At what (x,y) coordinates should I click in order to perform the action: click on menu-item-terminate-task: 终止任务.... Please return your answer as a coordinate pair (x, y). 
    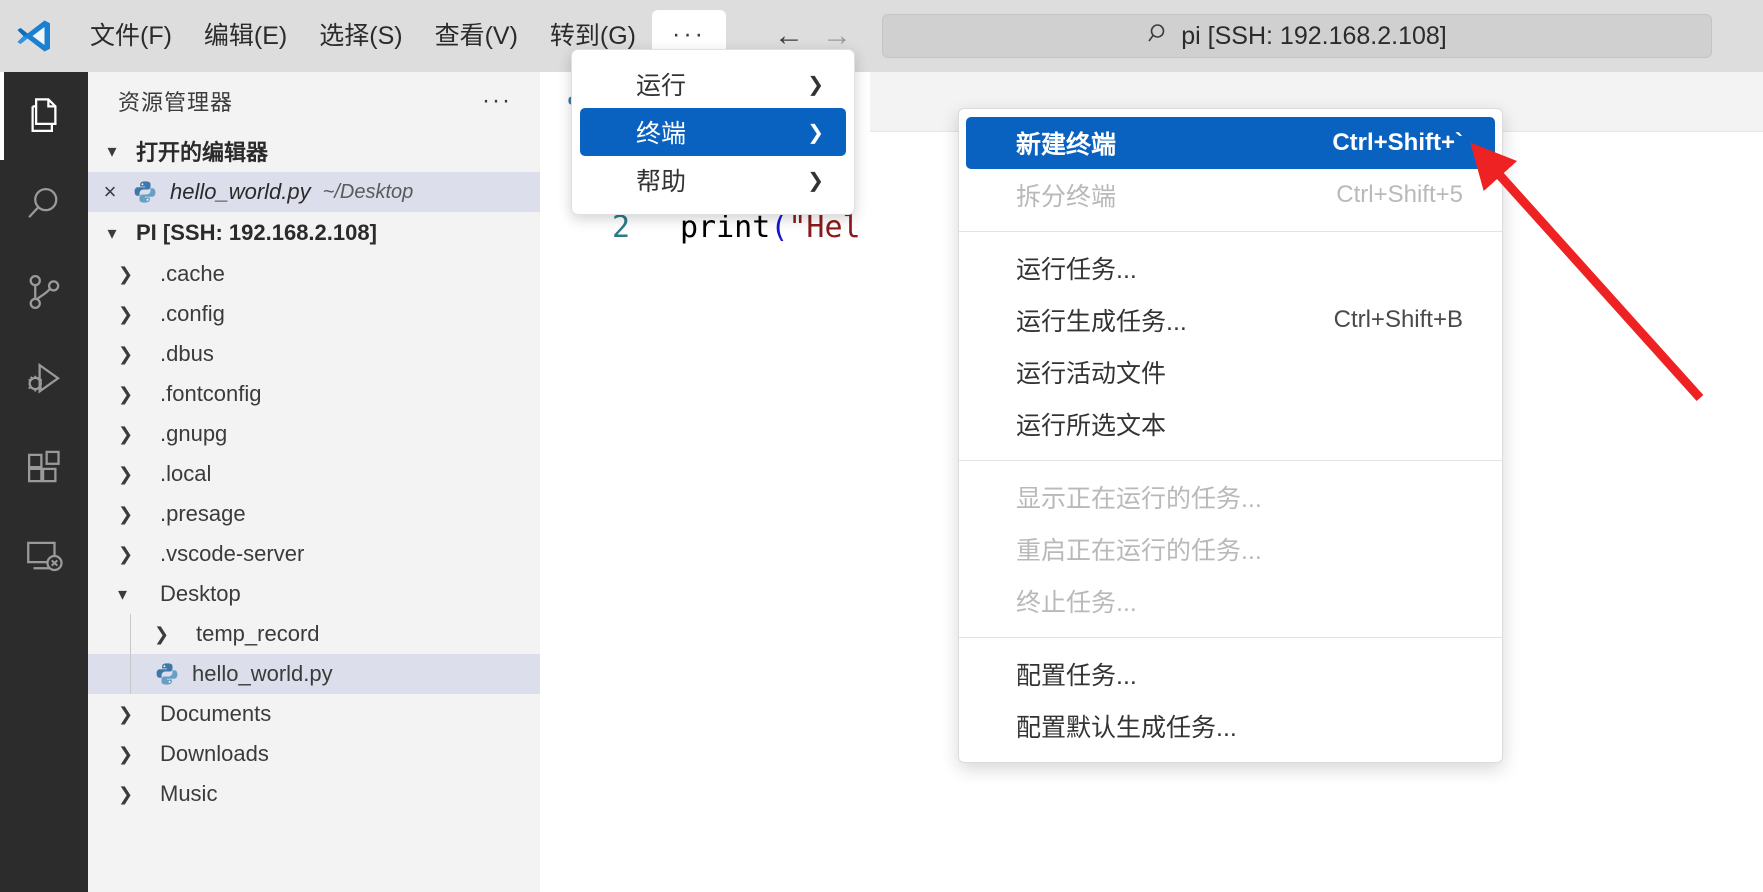
    Looking at the image, I should click on (1230, 601).